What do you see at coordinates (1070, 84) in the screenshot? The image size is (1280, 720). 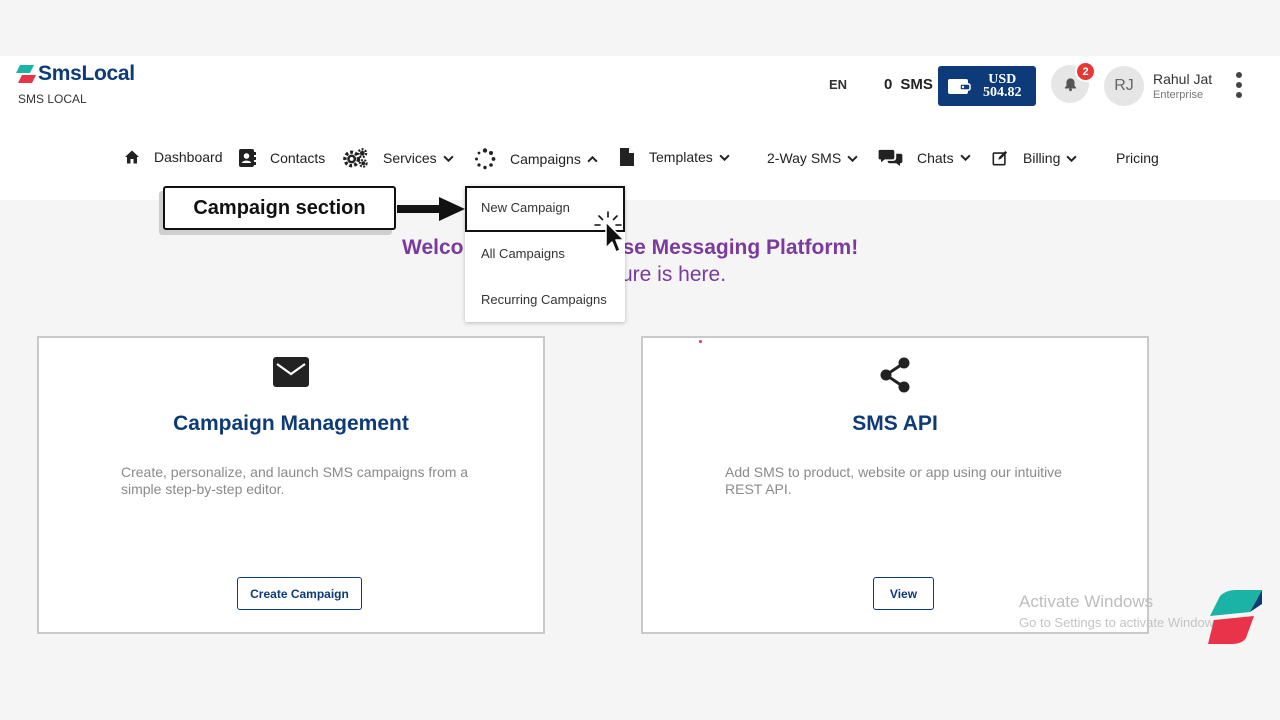 I see `bell-icon` at bounding box center [1070, 84].